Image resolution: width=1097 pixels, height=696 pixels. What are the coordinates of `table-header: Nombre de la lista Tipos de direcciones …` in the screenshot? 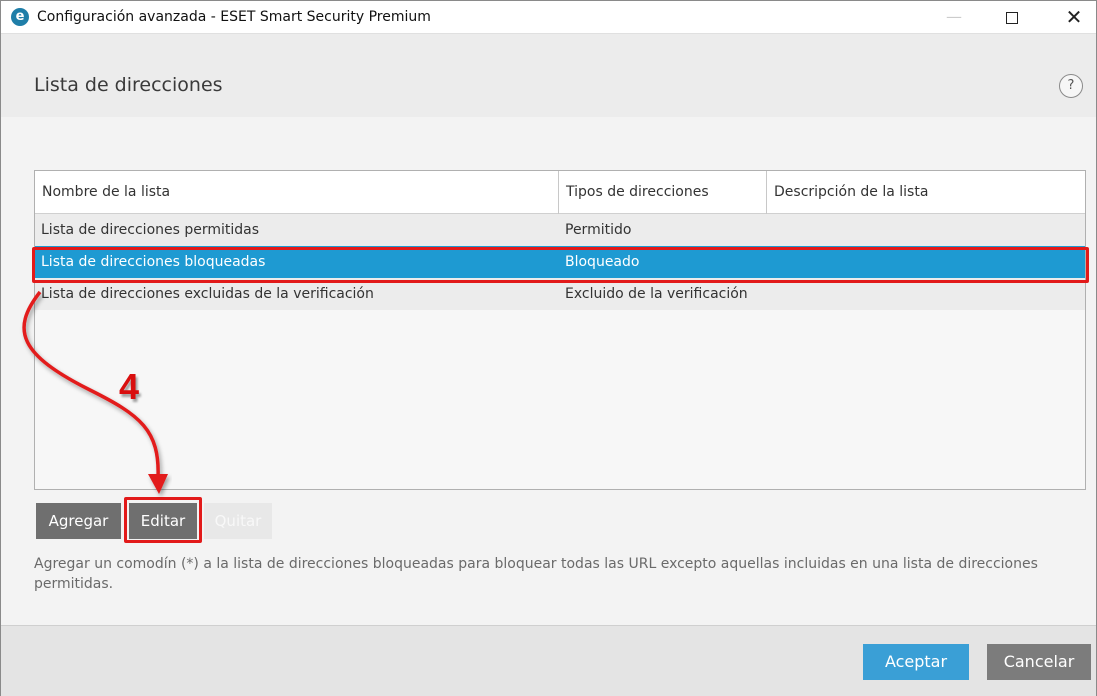 It's located at (560, 192).